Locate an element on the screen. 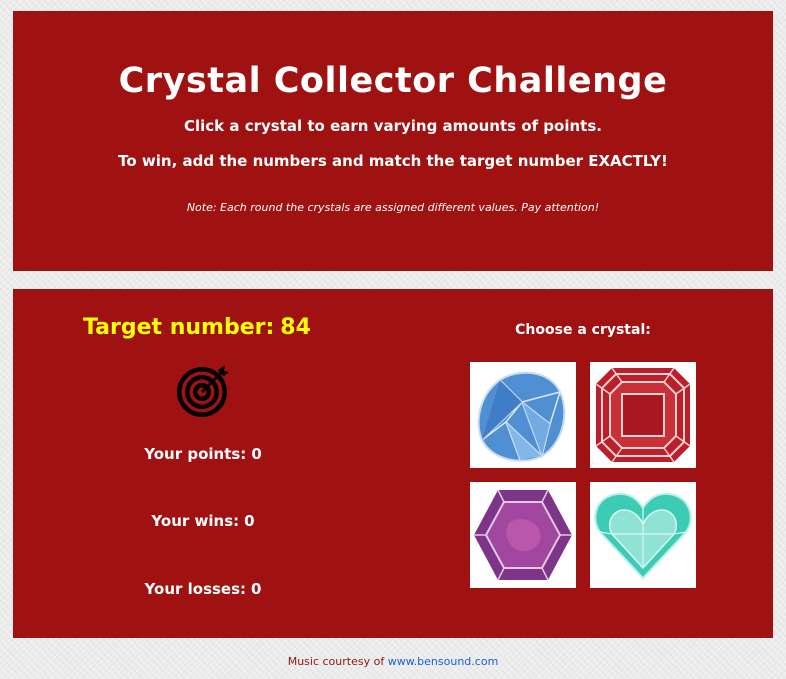 This screenshot has height=679, width=786. red-emerald-cut-crystal-icon is located at coordinates (643, 415).